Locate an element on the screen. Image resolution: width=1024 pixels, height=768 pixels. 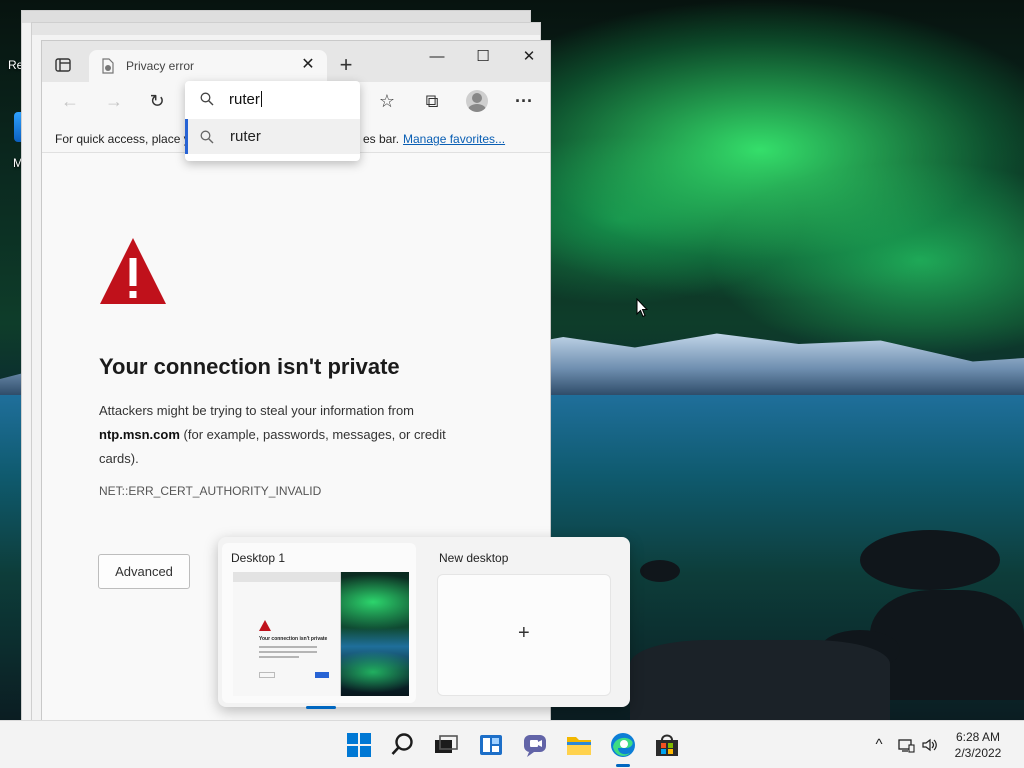
windows-start-icon is located at coordinates (359, 745).